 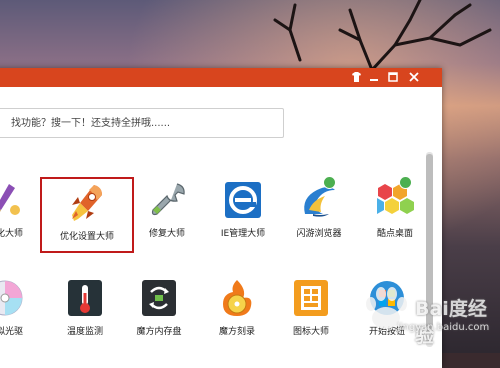 What do you see at coordinates (243, 234) in the screenshot?
I see `tool-label: IE管理大师` at bounding box center [243, 234].